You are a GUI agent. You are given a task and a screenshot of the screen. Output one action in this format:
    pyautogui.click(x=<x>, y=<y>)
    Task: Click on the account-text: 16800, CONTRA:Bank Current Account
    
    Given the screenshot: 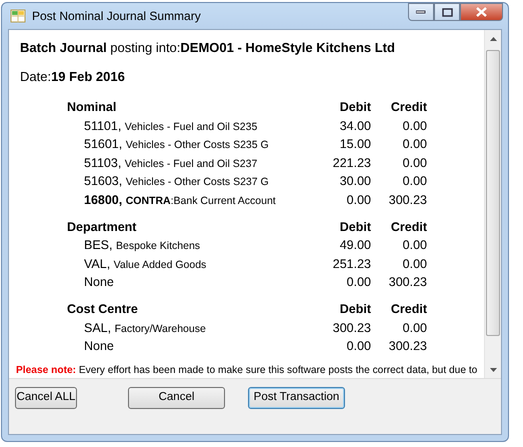 What is the action you would take?
    pyautogui.click(x=180, y=200)
    